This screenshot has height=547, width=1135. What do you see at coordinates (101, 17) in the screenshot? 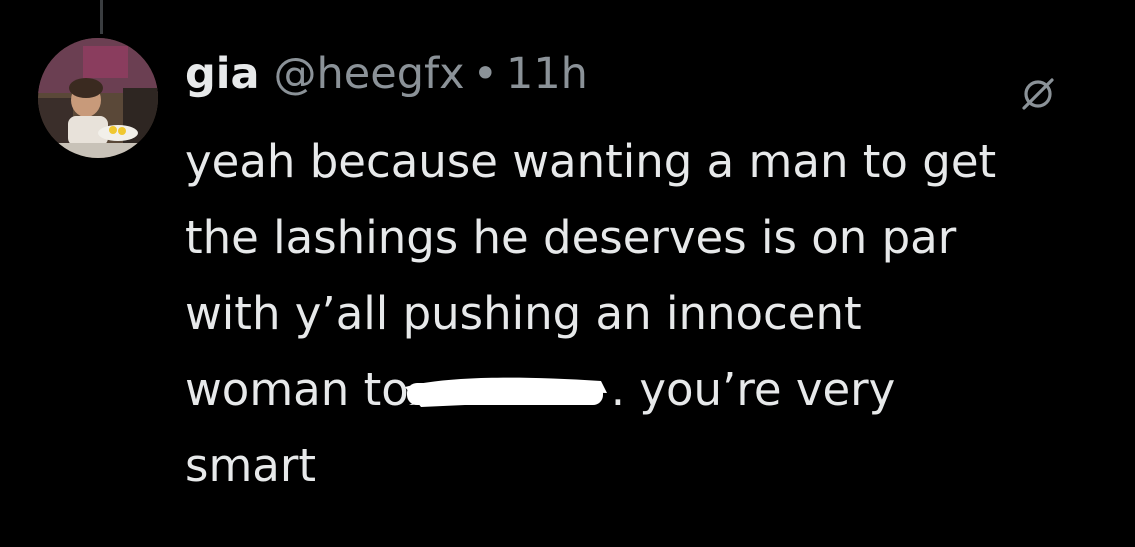
I see `thread-connector-line` at bounding box center [101, 17].